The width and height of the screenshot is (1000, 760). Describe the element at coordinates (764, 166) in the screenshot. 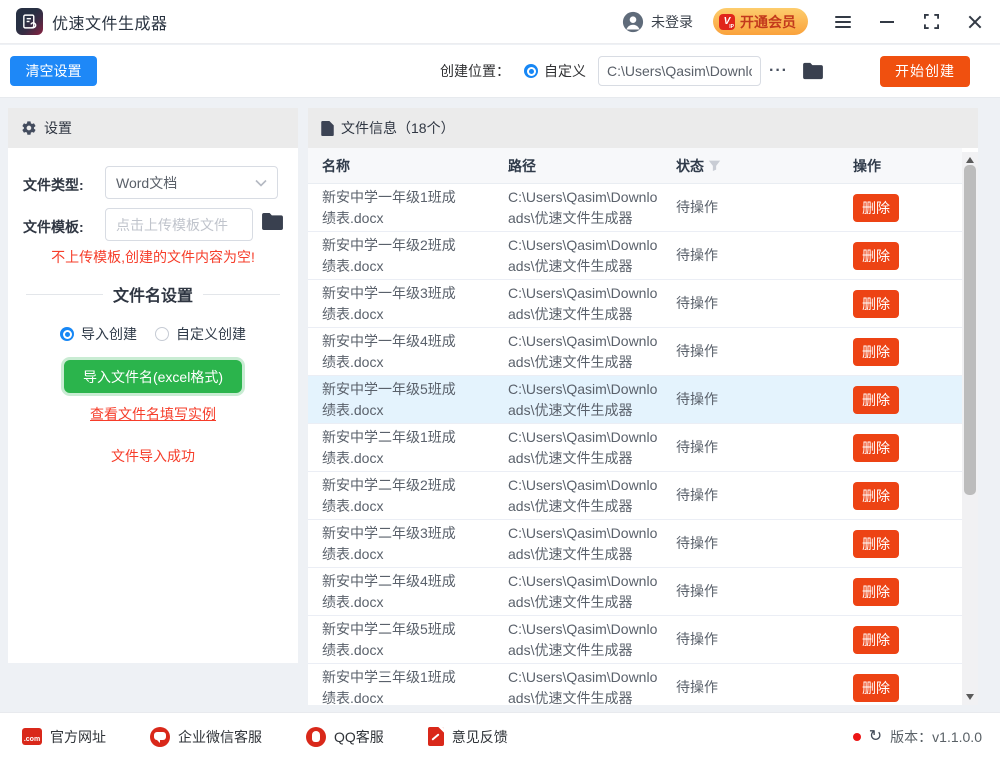

I see `col-header-status: 状态` at that location.